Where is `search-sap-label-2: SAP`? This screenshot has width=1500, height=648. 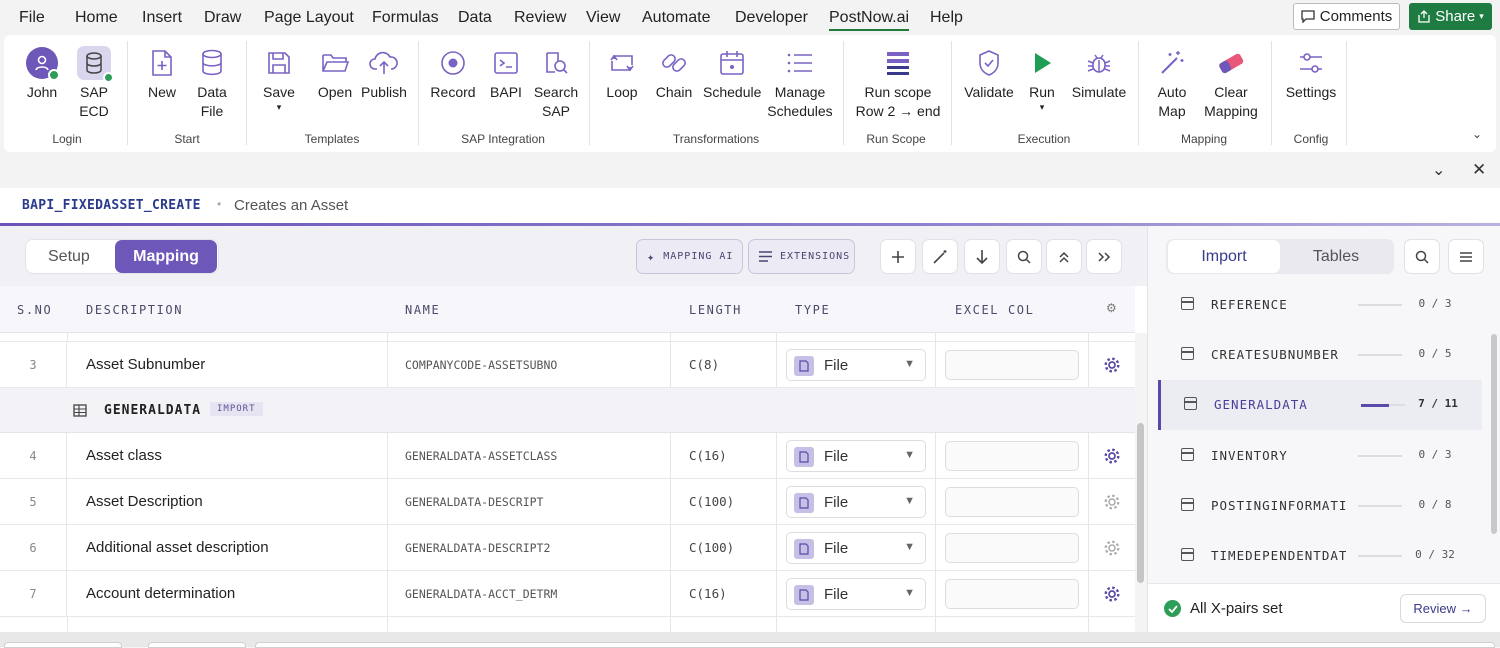 search-sap-label-2: SAP is located at coordinates (555, 111).